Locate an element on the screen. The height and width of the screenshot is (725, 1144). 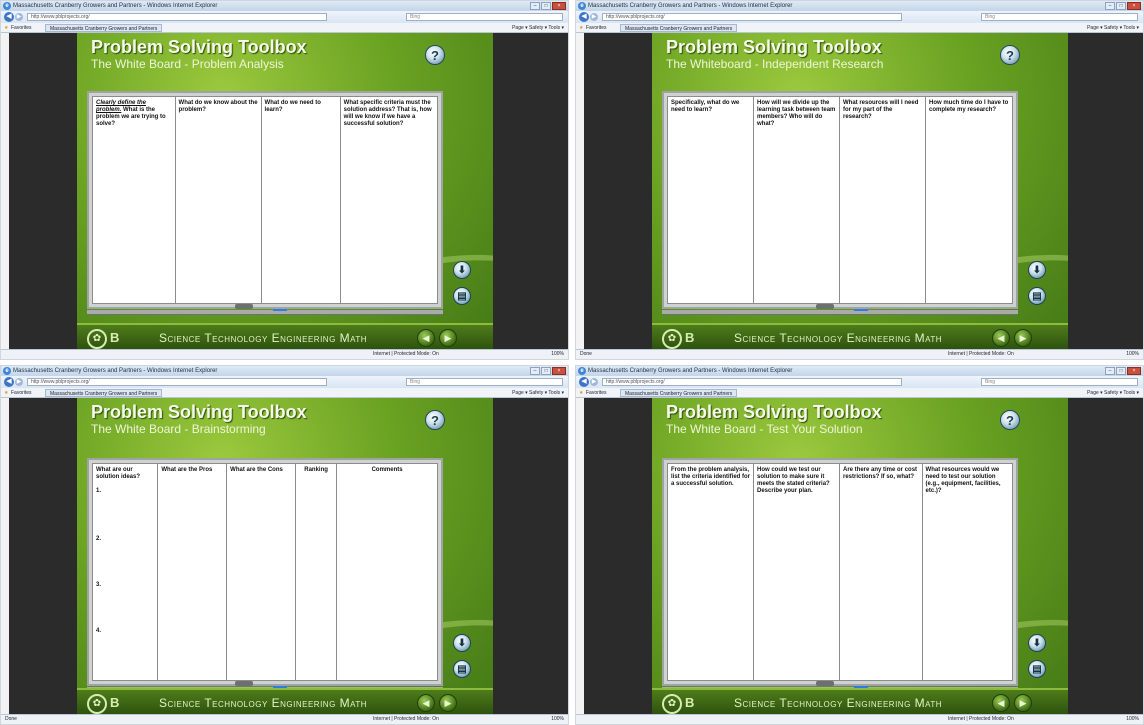
column-what-to-learn: Specifically, what do we need to learn? is located at coordinates (711, 200).